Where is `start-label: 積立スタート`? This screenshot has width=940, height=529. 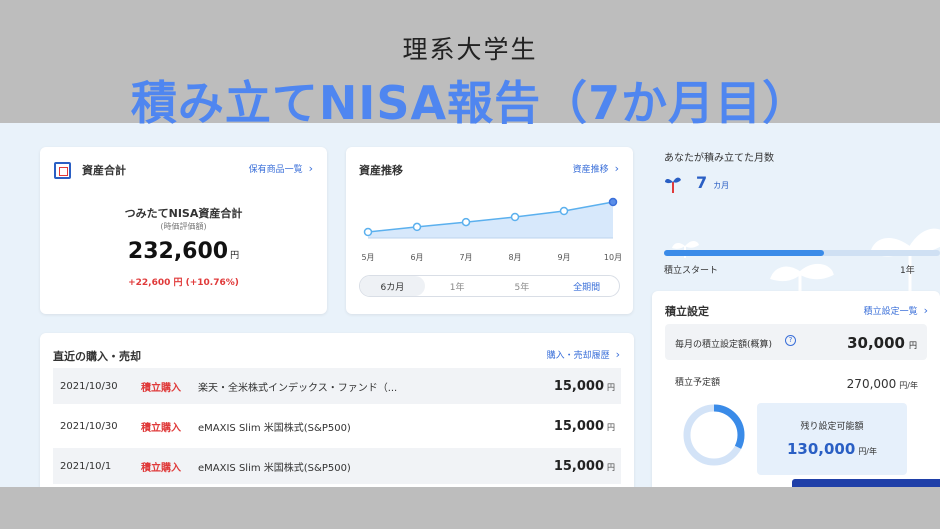
start-label: 積立スタート is located at coordinates (691, 271).